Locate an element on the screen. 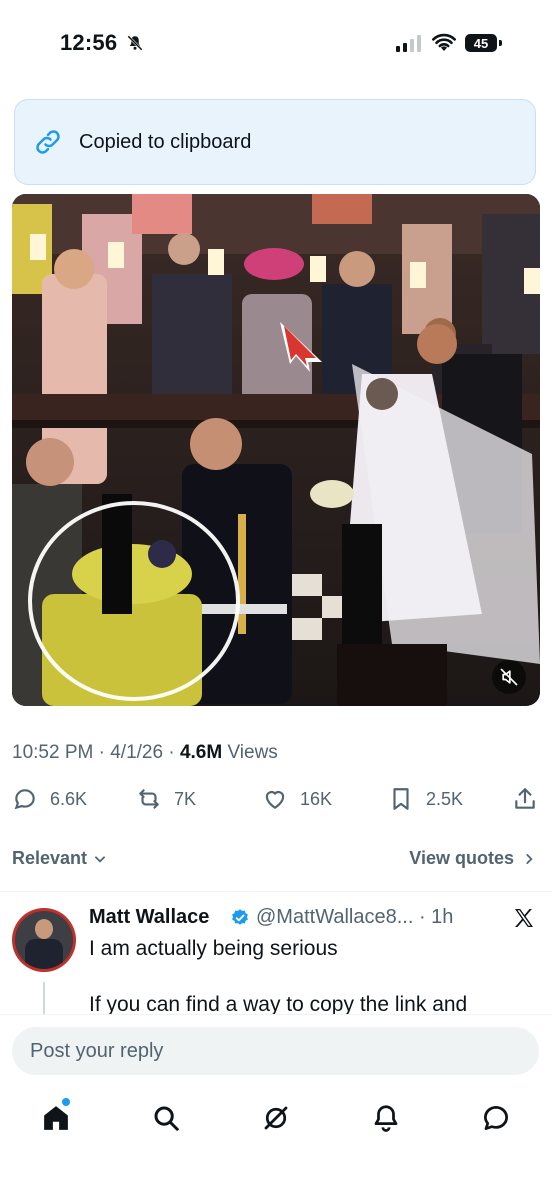 The width and height of the screenshot is (552, 1201). link-icon is located at coordinates (48, 142).